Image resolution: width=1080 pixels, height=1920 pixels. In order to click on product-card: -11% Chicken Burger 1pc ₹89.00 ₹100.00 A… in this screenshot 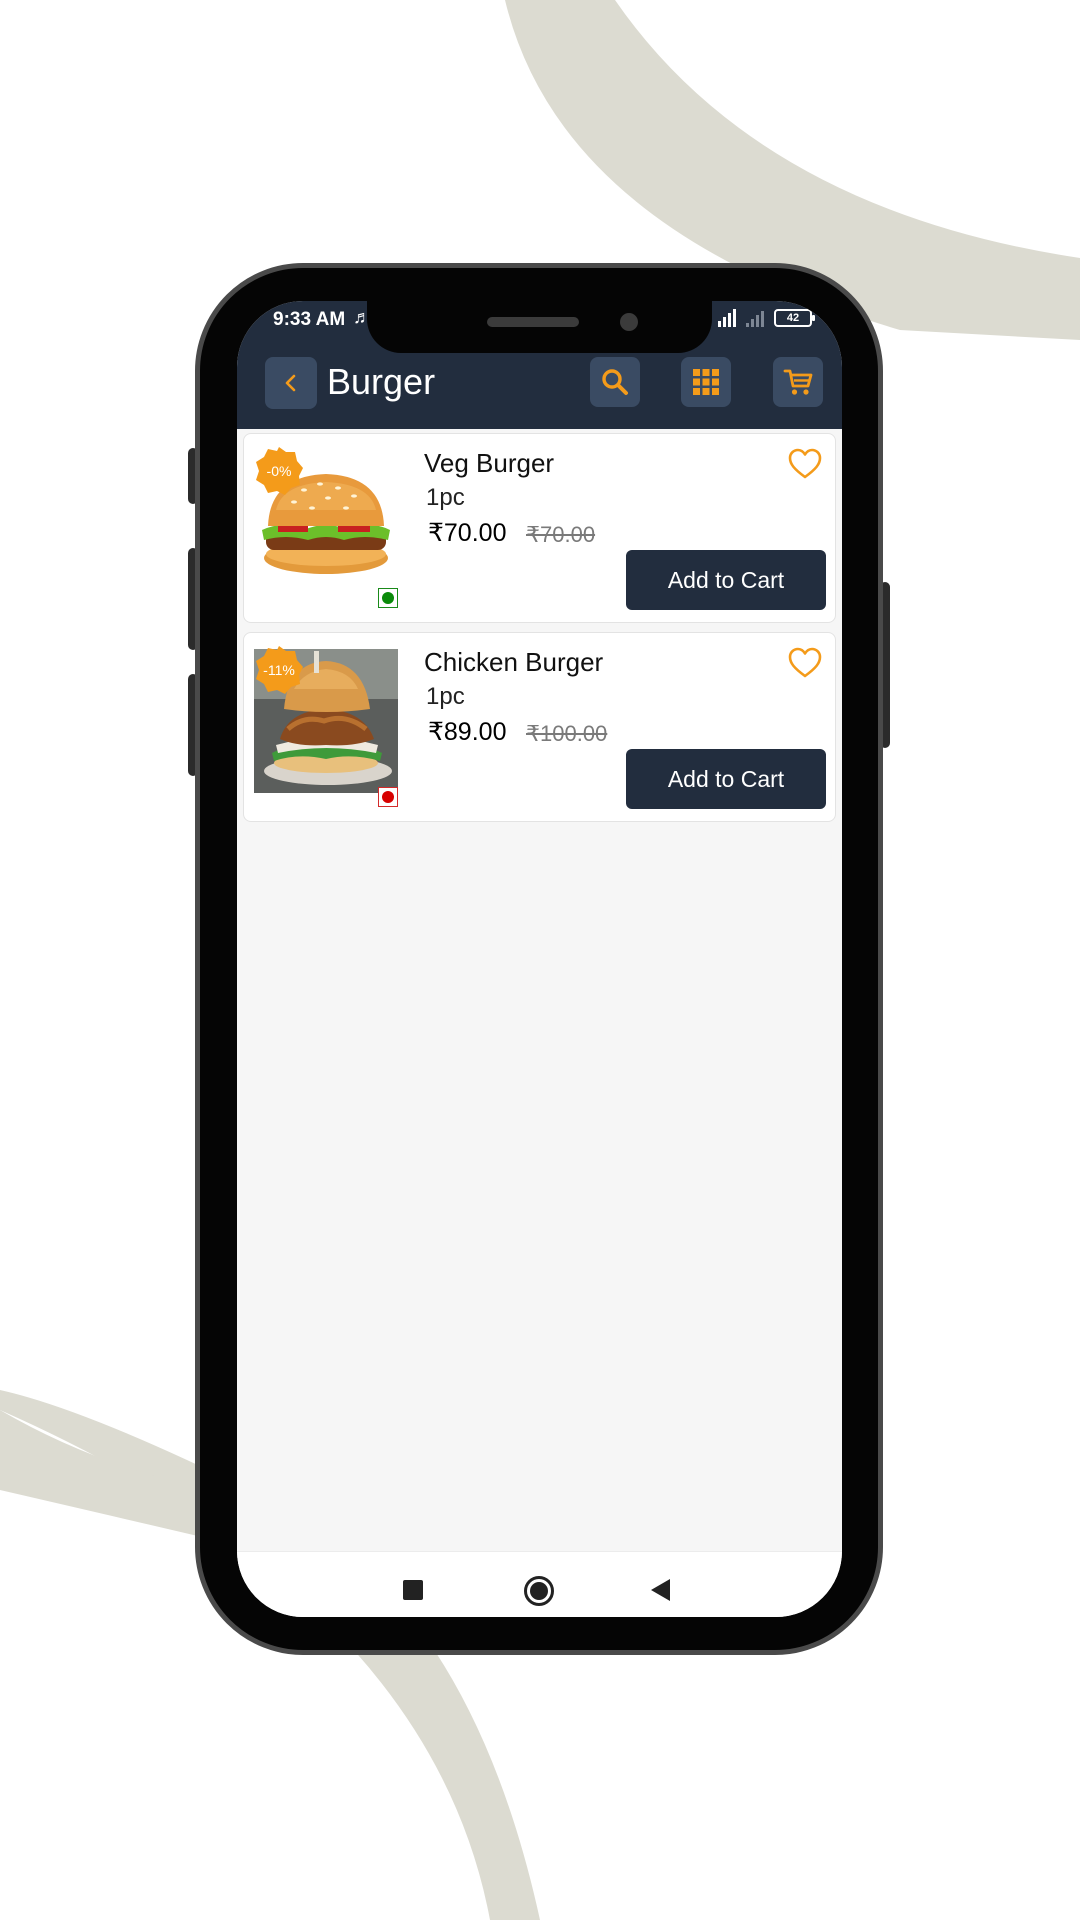, I will do `click(539, 727)`.